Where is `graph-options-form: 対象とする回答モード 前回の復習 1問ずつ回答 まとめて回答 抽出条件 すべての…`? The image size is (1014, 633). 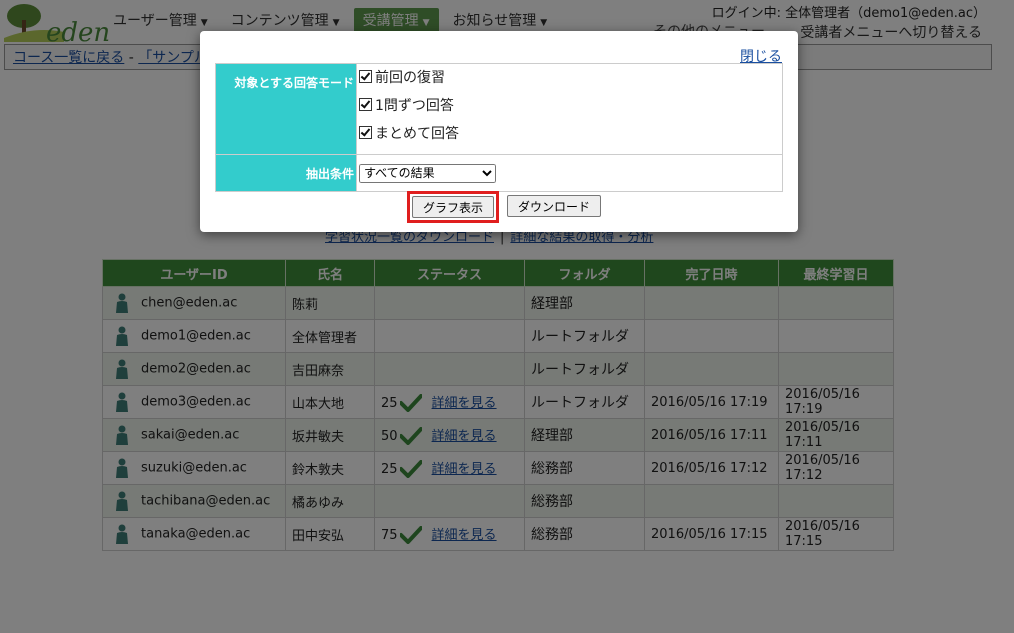 graph-options-form: 対象とする回答モード 前回の復習 1問ずつ回答 まとめて回答 抽出条件 すべての… is located at coordinates (499, 127).